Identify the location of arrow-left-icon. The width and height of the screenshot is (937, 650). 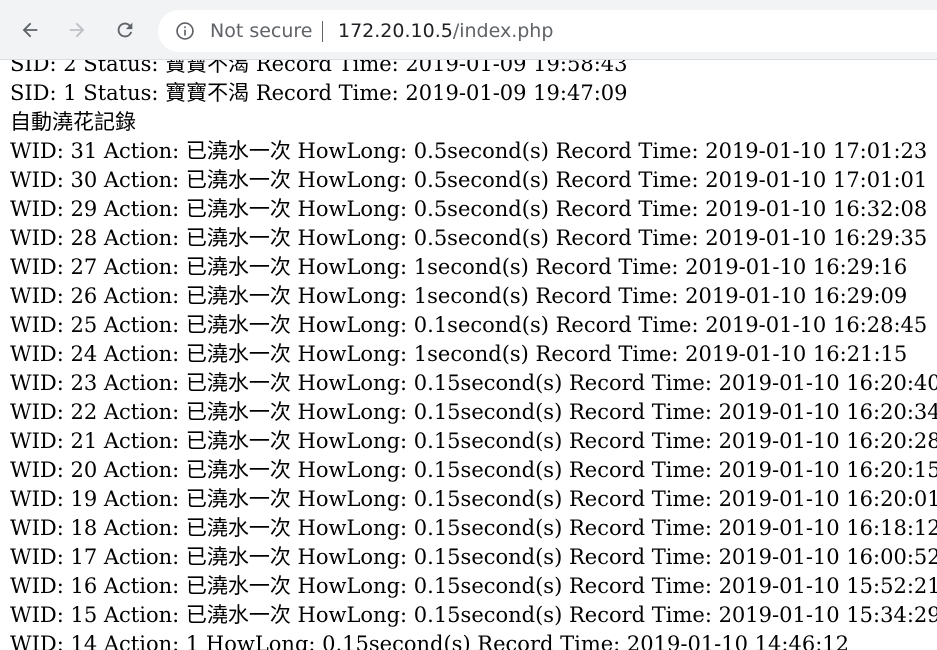
(30, 30).